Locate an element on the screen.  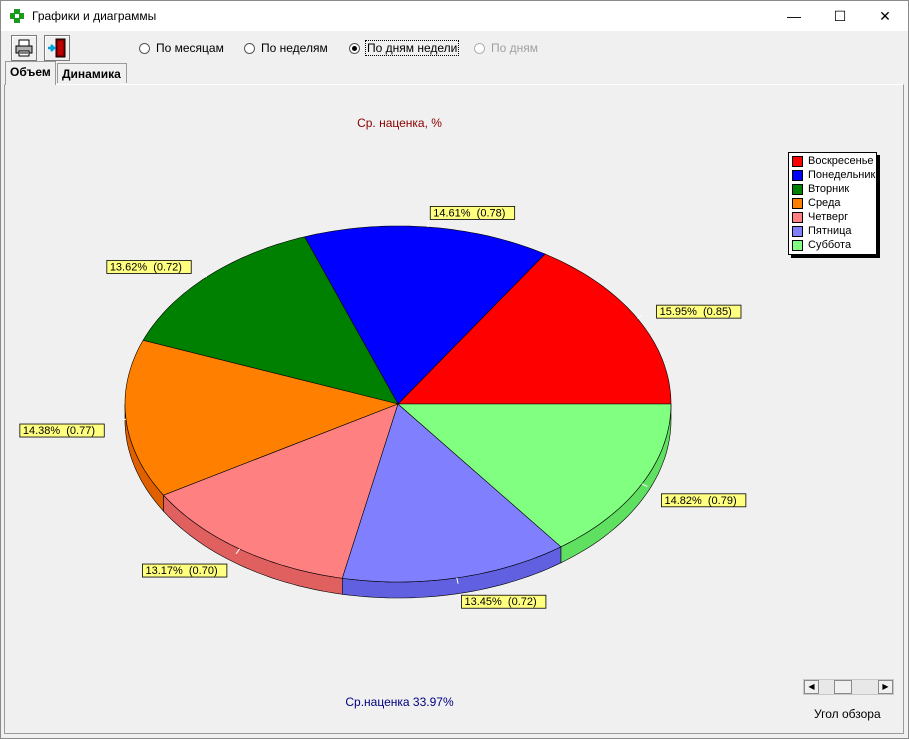
legend-item: Вторник is located at coordinates (834, 189).